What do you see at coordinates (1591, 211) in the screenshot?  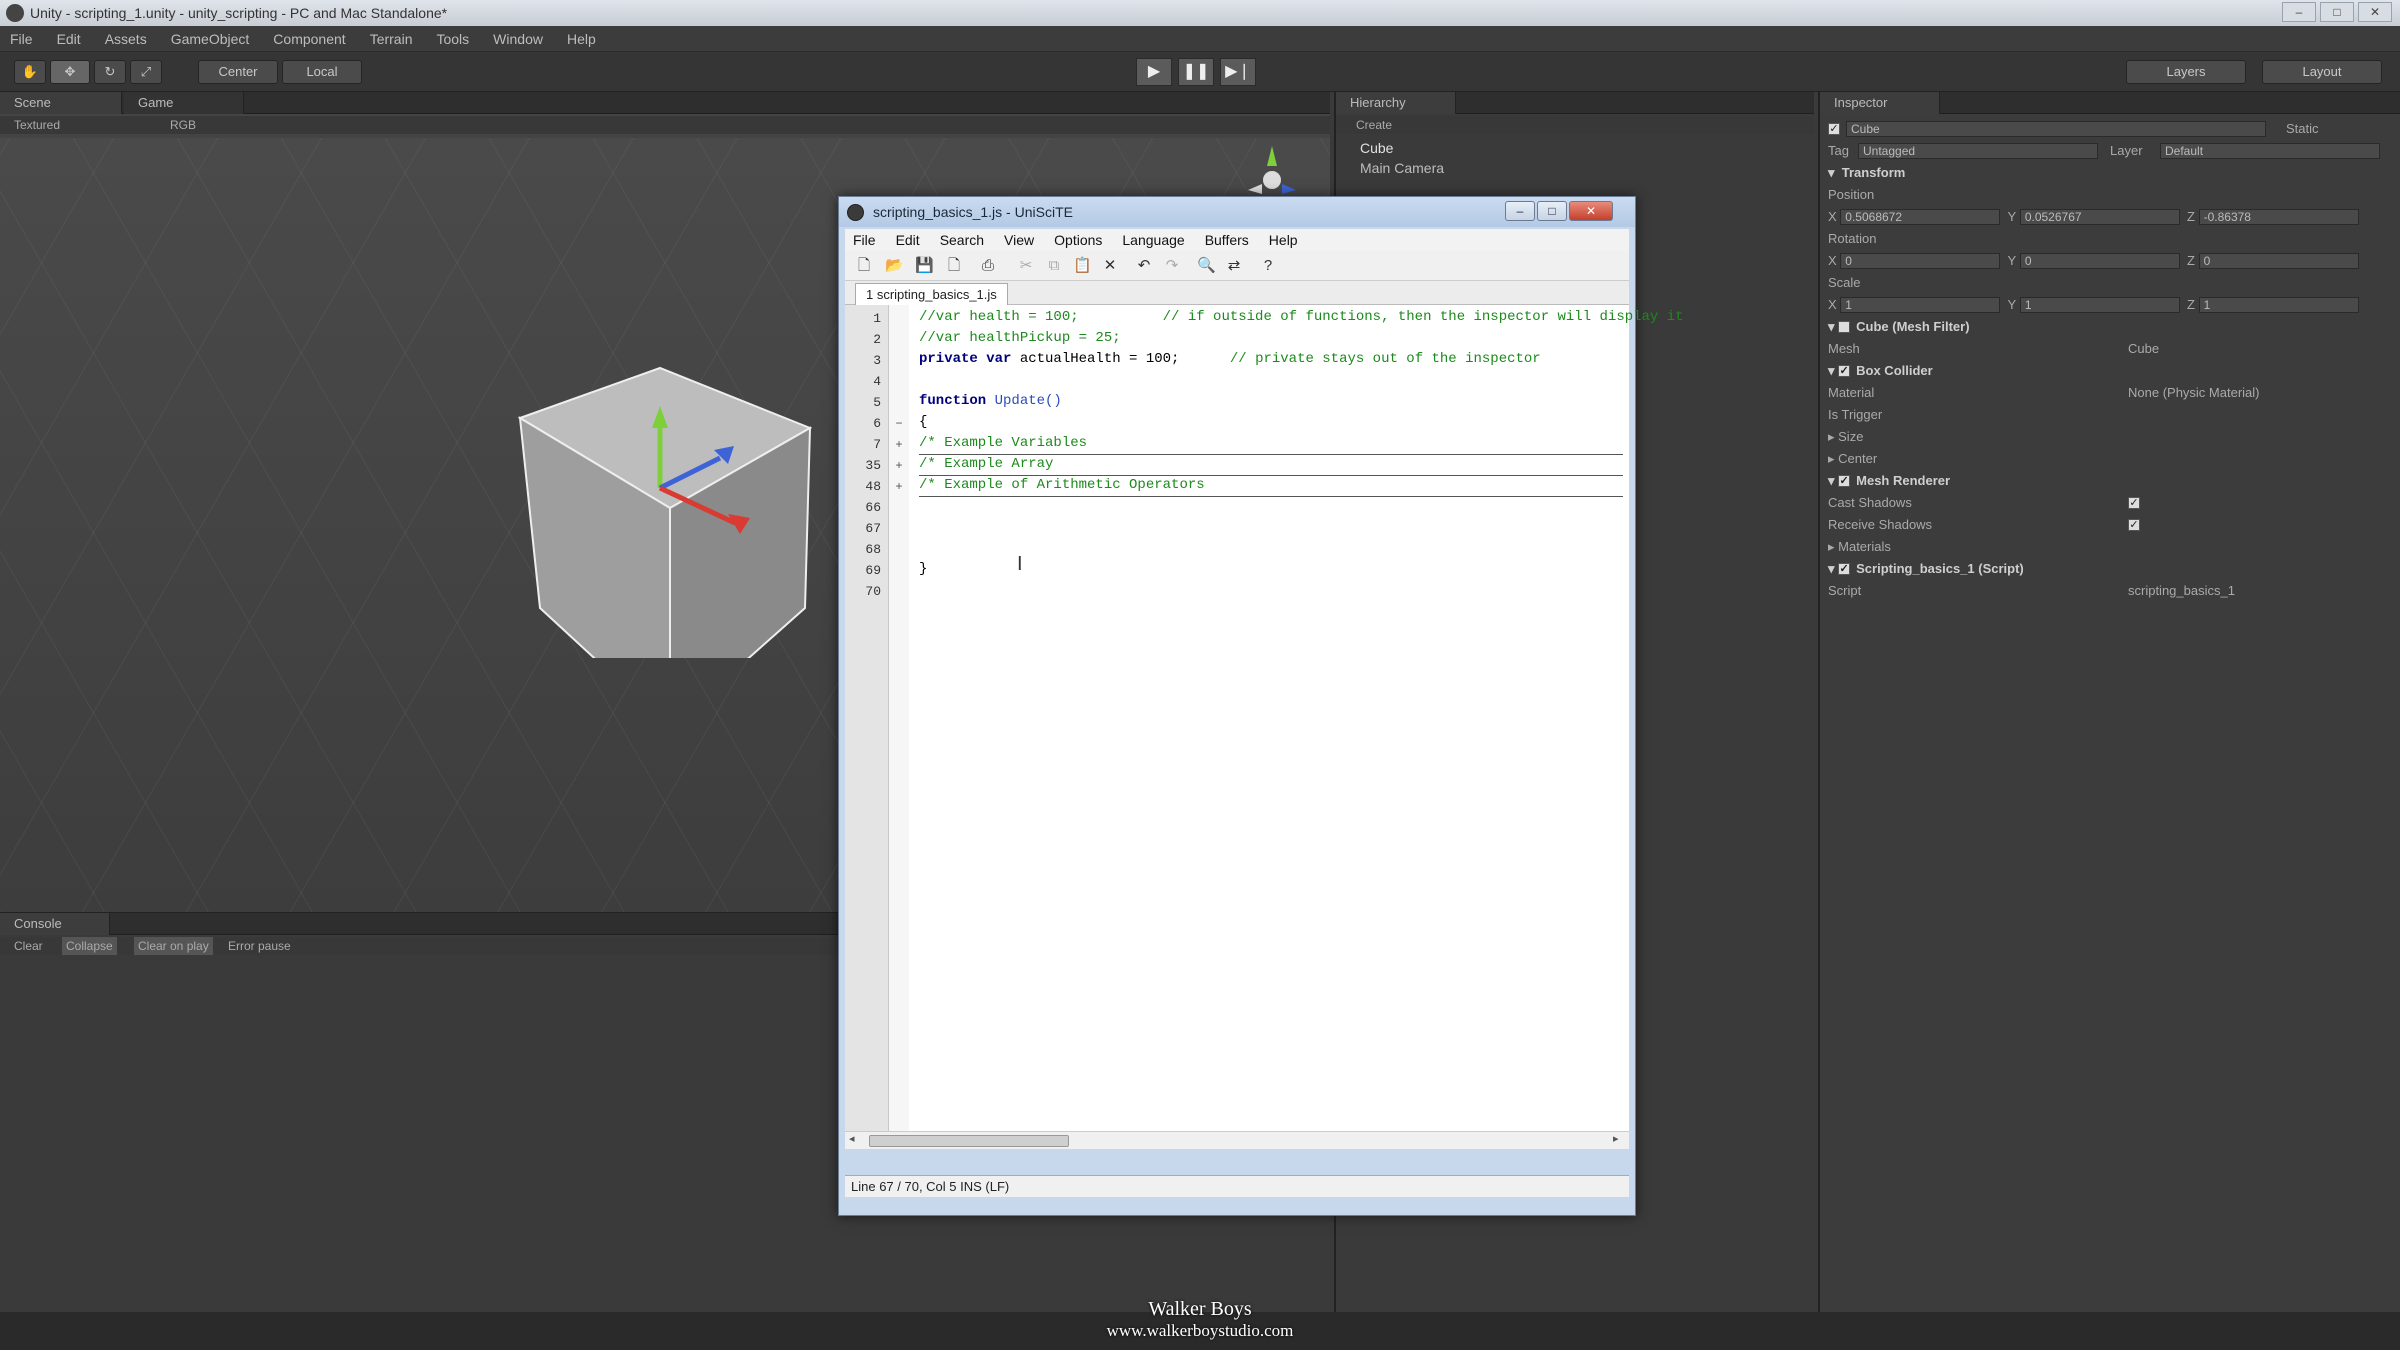 I see `editor-close-button: ✕` at bounding box center [1591, 211].